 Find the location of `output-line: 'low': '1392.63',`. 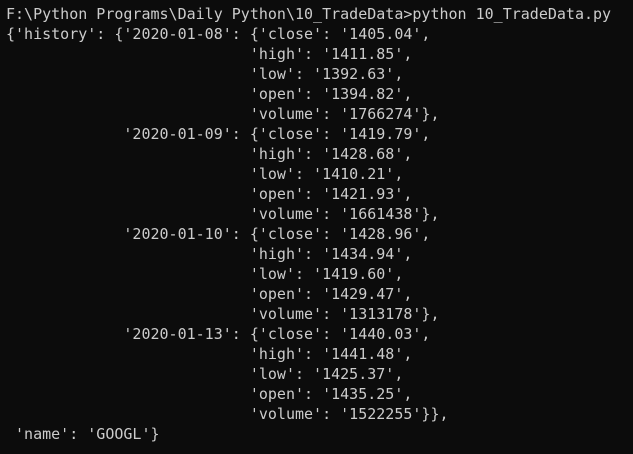

output-line: 'low': '1392.63', is located at coordinates (205, 74).